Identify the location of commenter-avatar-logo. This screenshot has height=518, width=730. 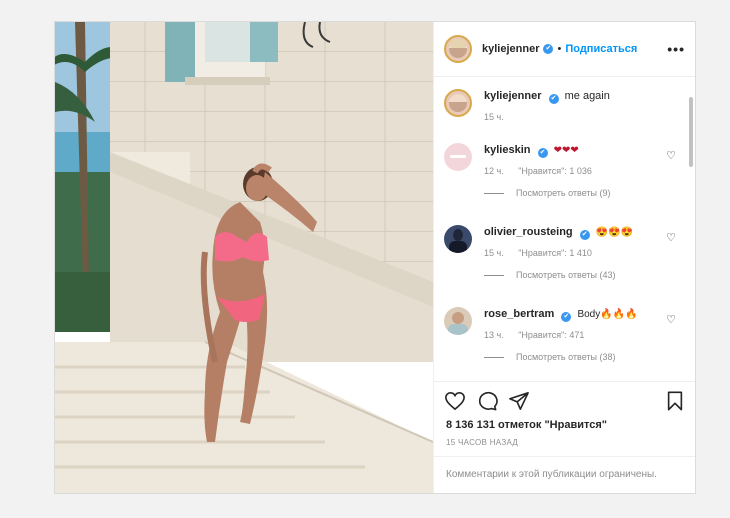
(458, 156).